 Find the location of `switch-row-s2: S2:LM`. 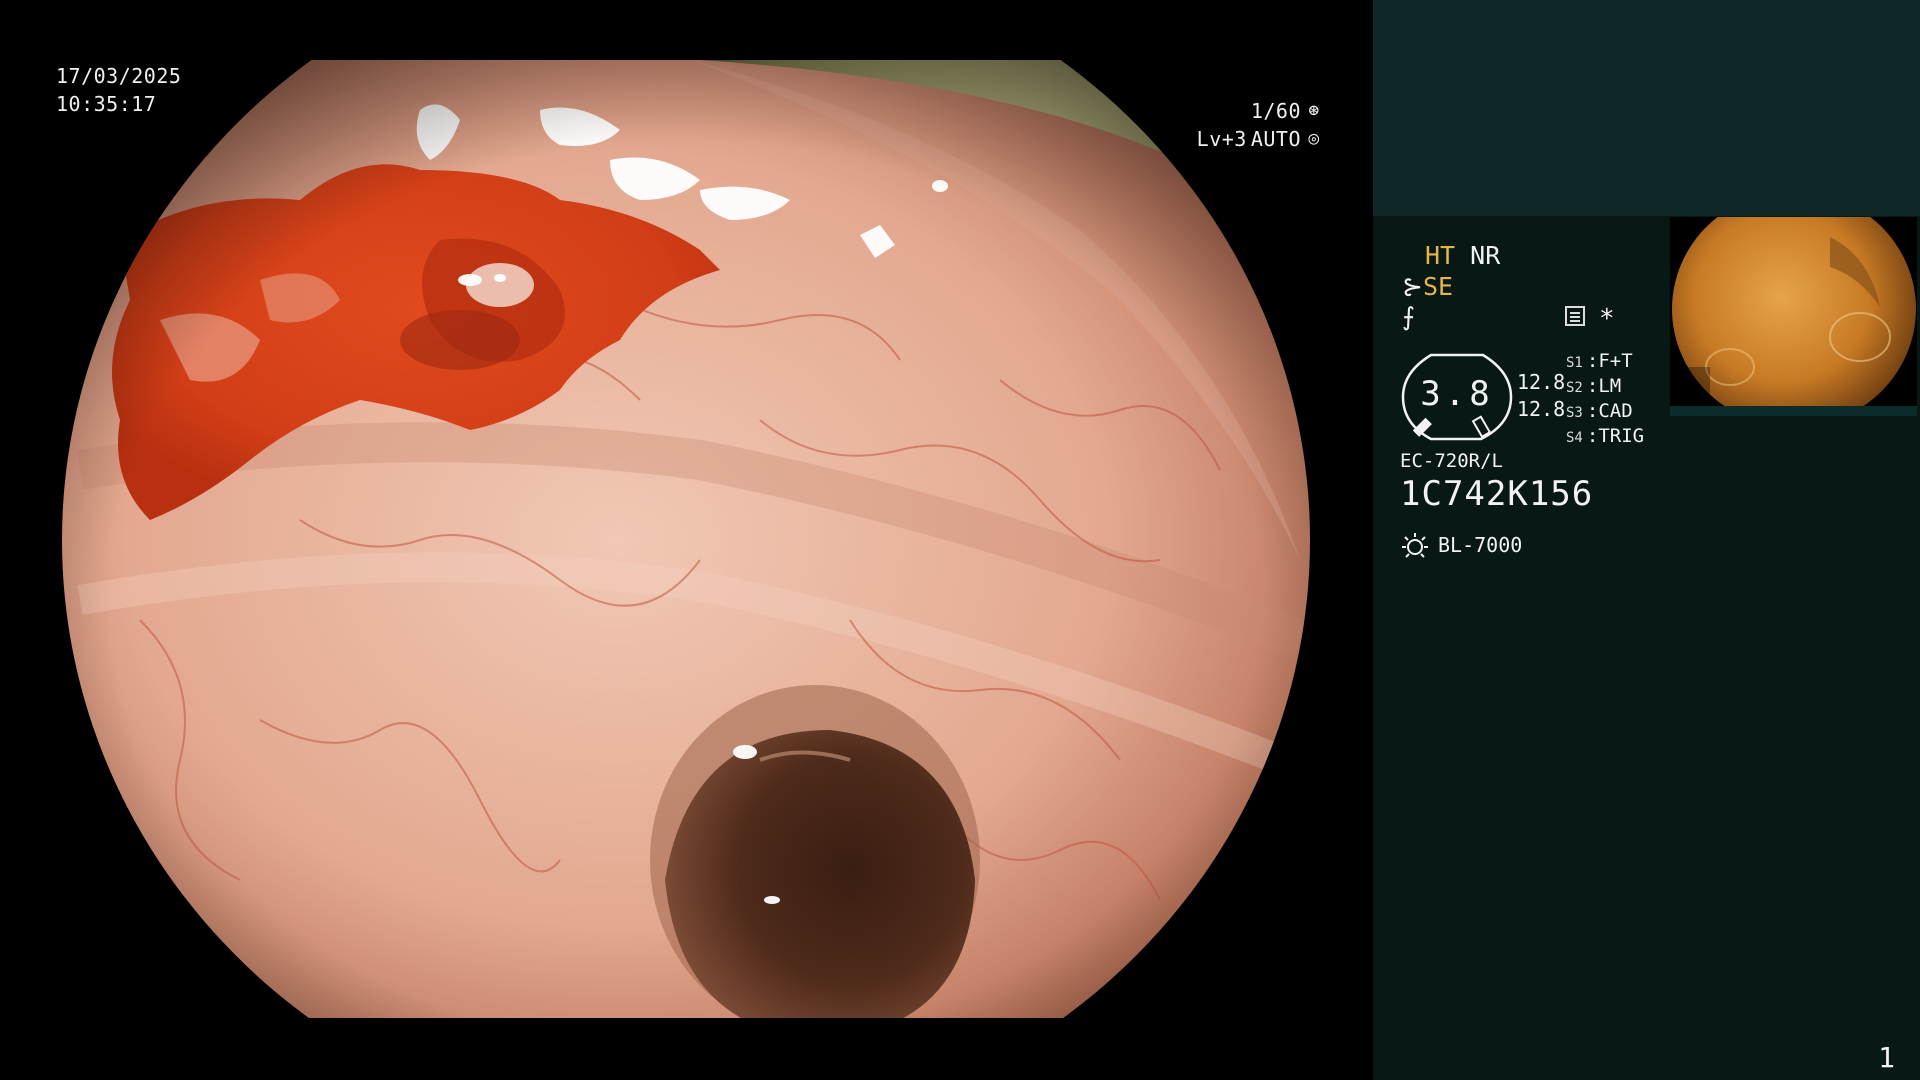

switch-row-s2: S2:LM is located at coordinates (1594, 386).